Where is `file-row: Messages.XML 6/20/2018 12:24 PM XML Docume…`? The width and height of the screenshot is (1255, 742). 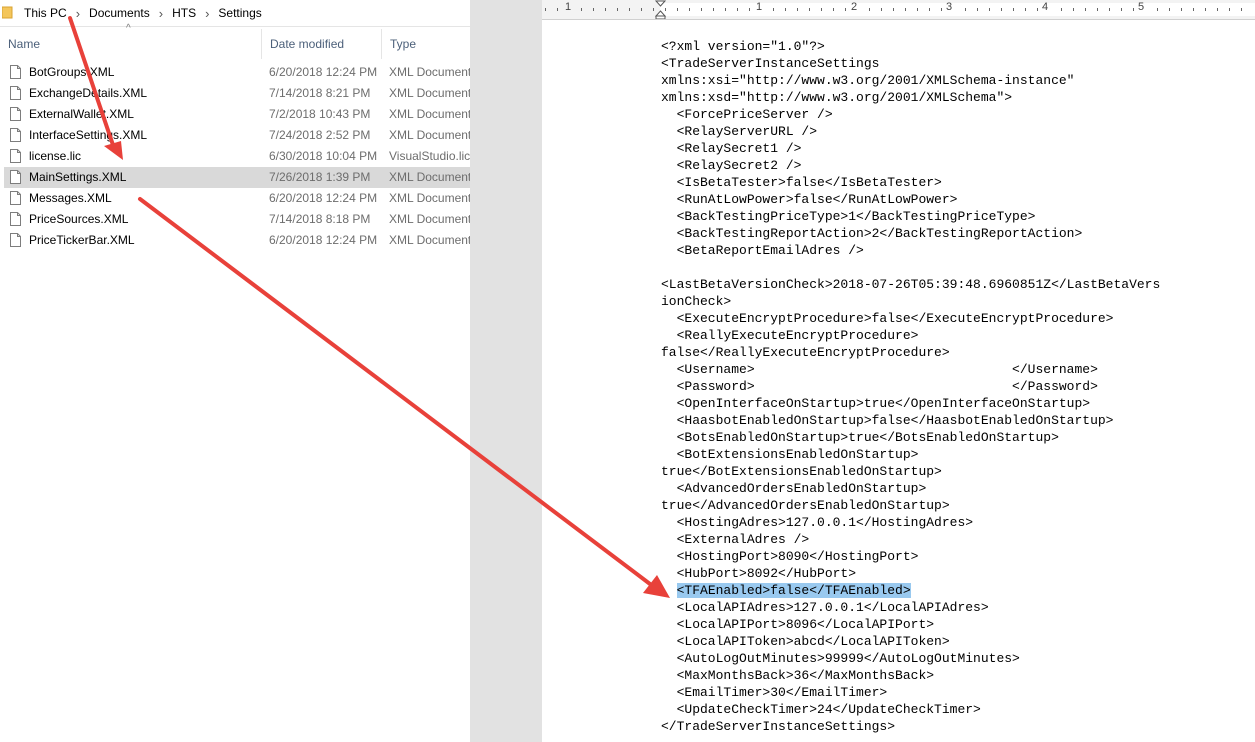 file-row: Messages.XML 6/20/2018 12:24 PM XML Docume… is located at coordinates (237, 198).